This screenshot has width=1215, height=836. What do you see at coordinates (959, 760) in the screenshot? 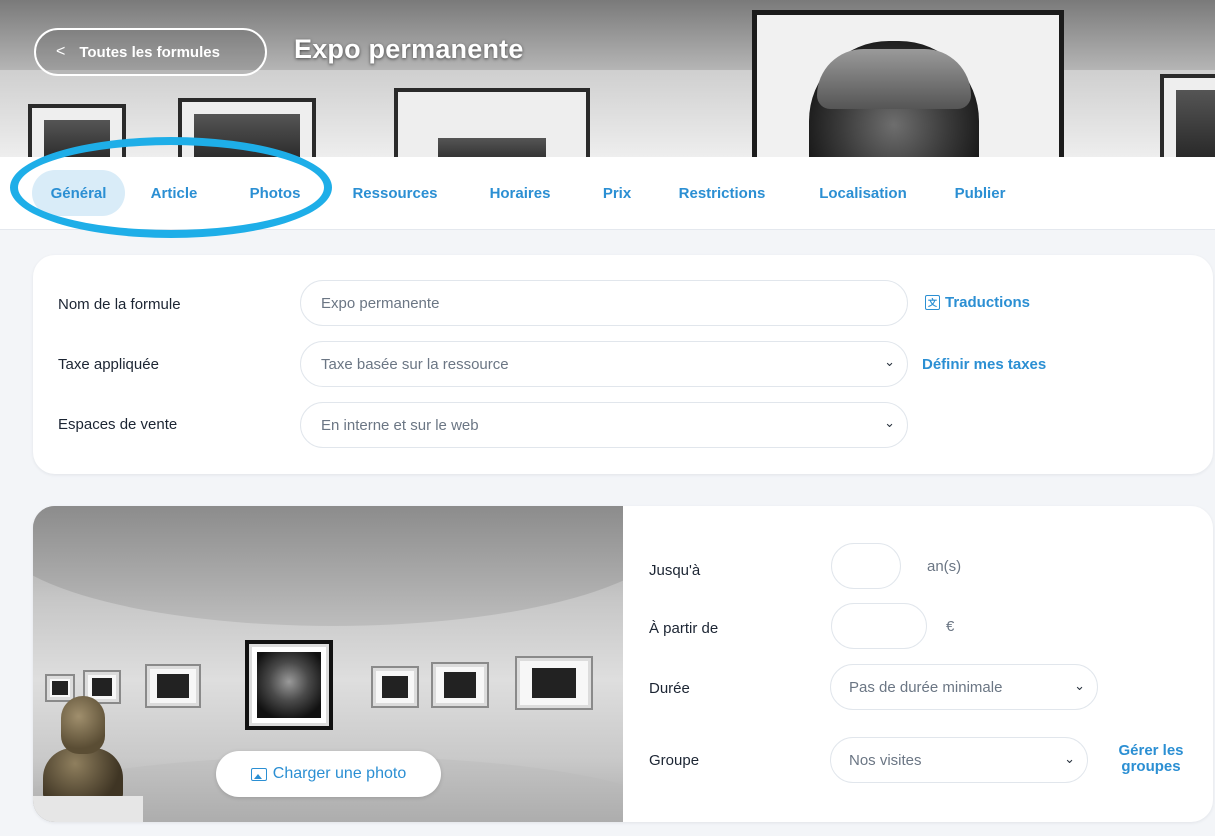
I see `group-select: Nos visites ⌄` at bounding box center [959, 760].